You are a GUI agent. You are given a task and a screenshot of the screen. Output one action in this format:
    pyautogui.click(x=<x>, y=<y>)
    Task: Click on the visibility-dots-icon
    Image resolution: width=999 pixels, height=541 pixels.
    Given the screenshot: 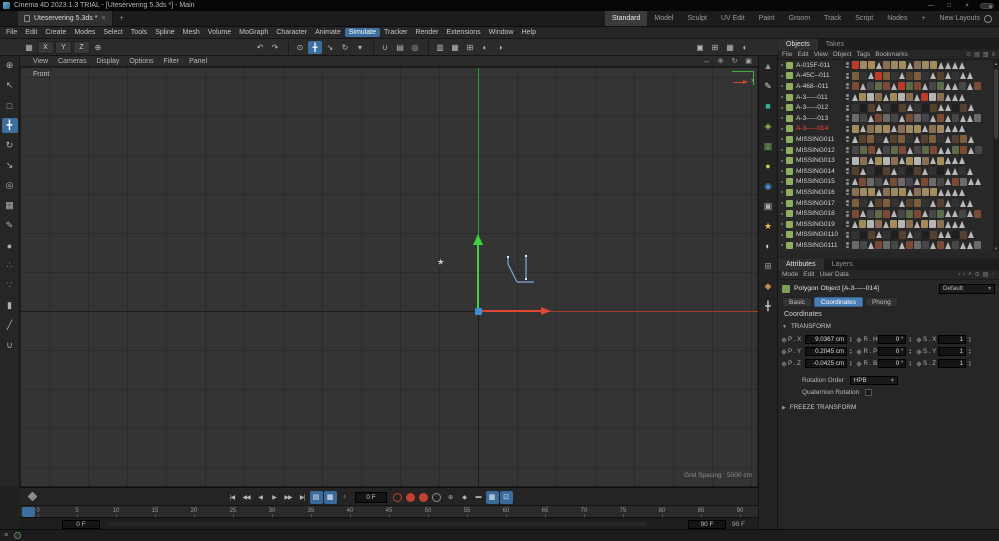 What is the action you would take?
    pyautogui.click(x=847, y=97)
    